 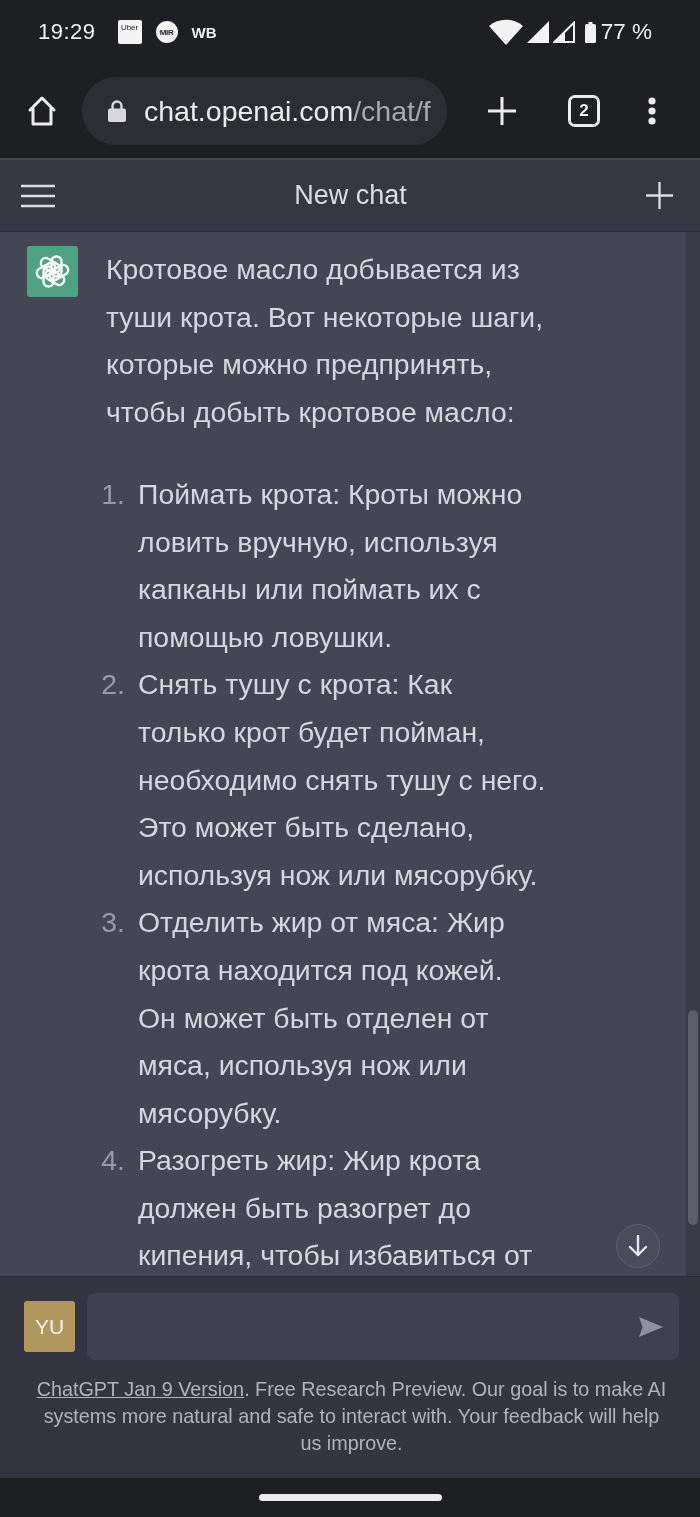 What do you see at coordinates (351, 1416) in the screenshot?
I see `disclaimer-text: ChatGPT Jan 9 Version. Free Research Preview. Our goal is to make AI systems more natural and safe to interact with. Your feedback will help us improve.` at bounding box center [351, 1416].